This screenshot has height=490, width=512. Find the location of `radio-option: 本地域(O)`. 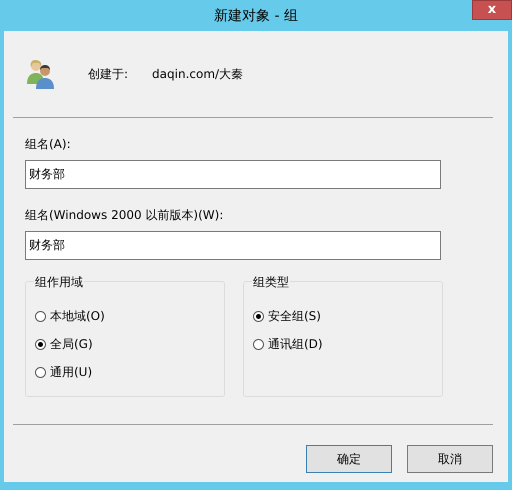

radio-option: 本地域(O) is located at coordinates (129, 316).